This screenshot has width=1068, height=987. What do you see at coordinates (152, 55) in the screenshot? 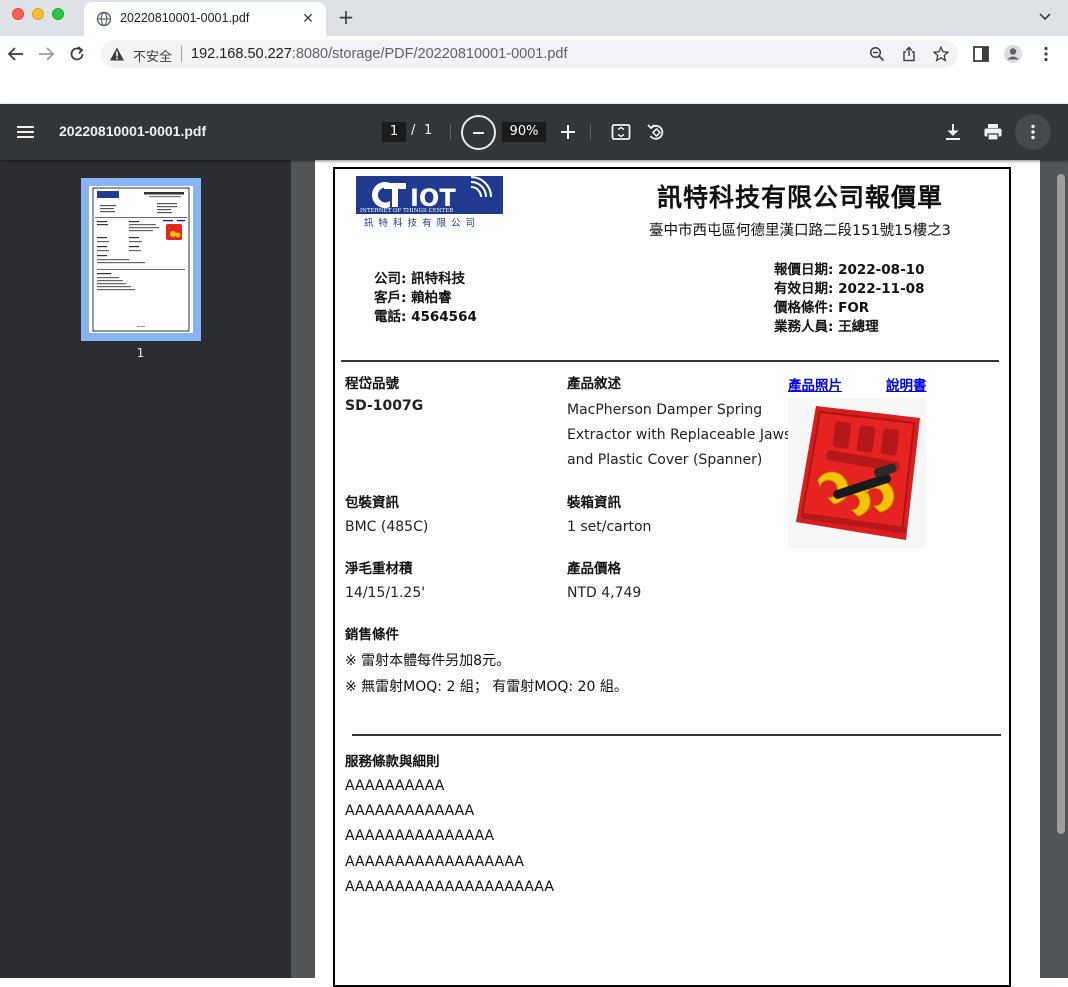
I see `not-secure-label: 不安全` at bounding box center [152, 55].